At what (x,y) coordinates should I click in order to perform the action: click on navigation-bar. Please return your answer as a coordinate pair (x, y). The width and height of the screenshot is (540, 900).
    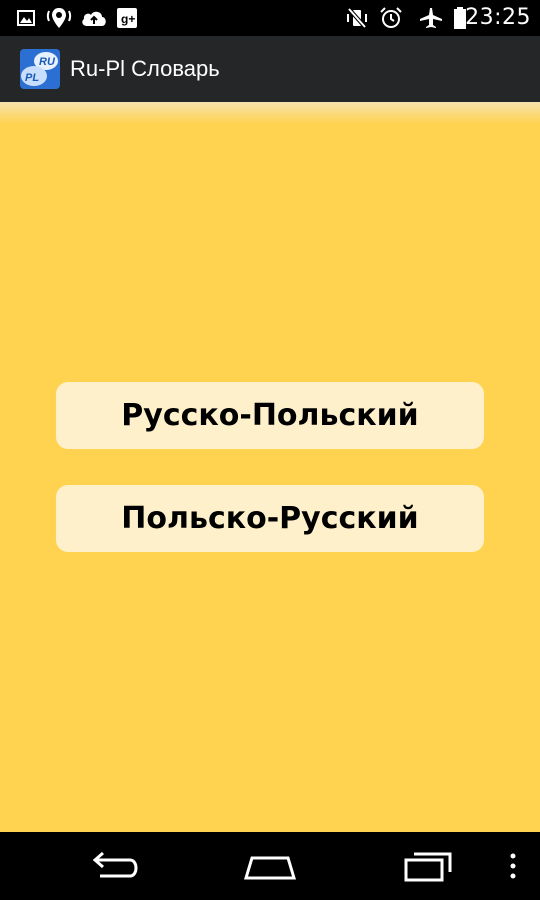
    Looking at the image, I should click on (270, 866).